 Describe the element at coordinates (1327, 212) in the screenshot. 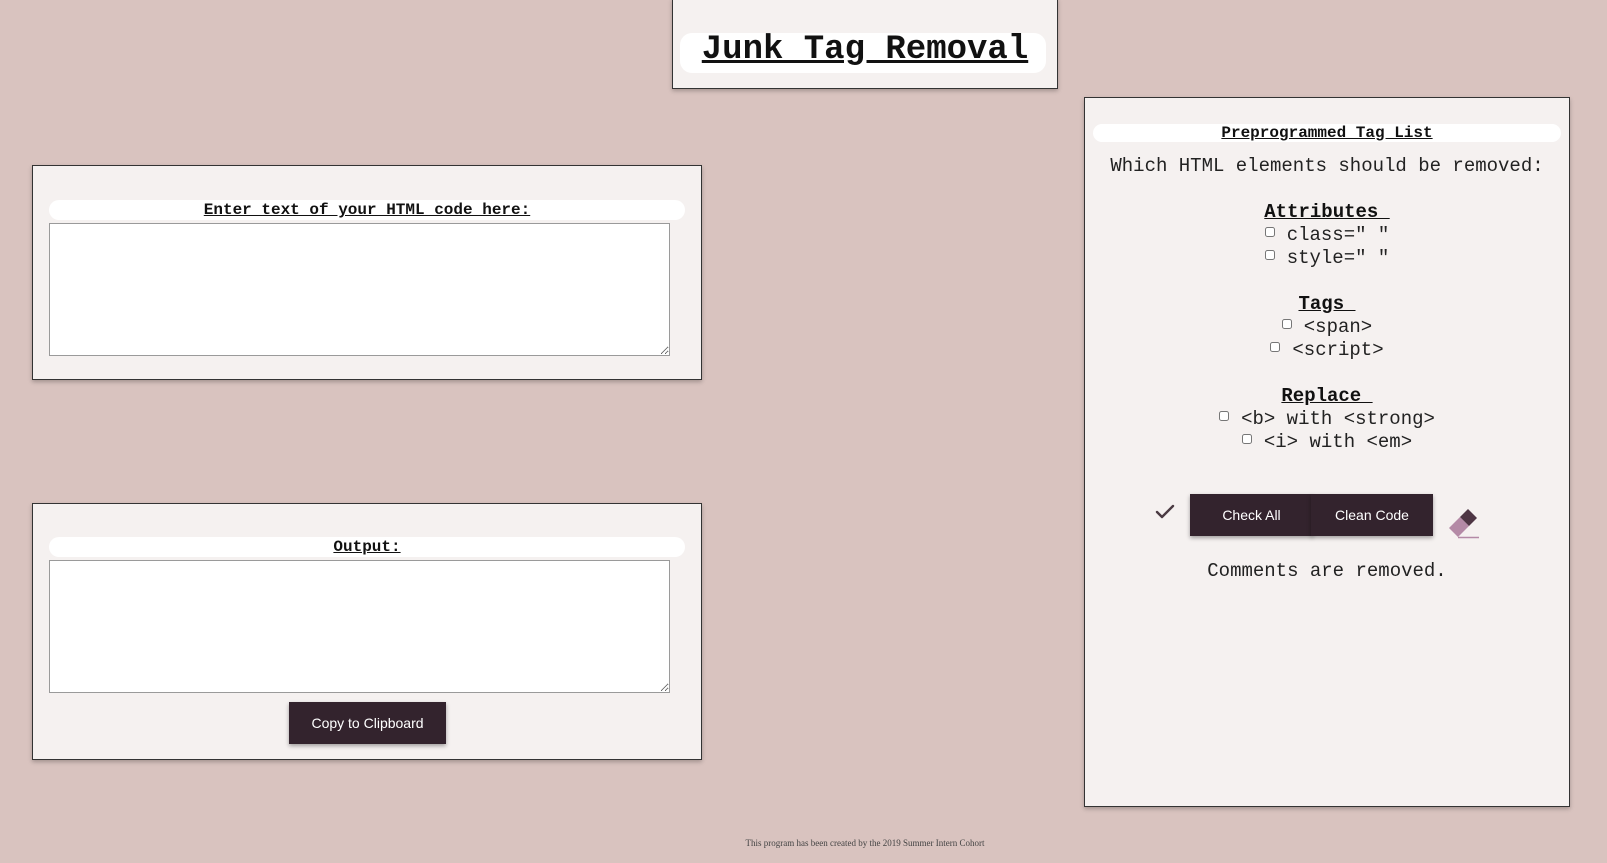

I see `attributes-heading: Attributes` at that location.